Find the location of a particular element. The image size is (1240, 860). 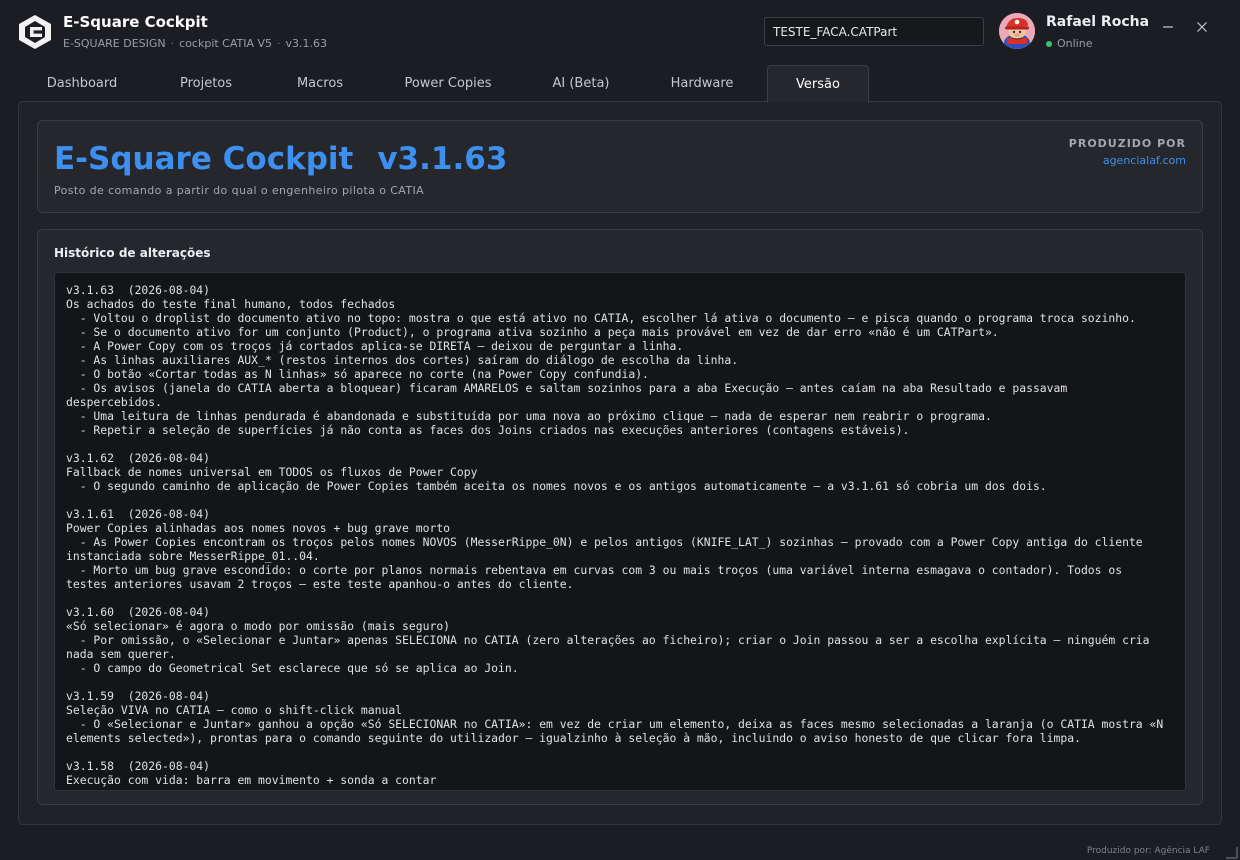

app-version: v3.1.63 is located at coordinates (306, 43).